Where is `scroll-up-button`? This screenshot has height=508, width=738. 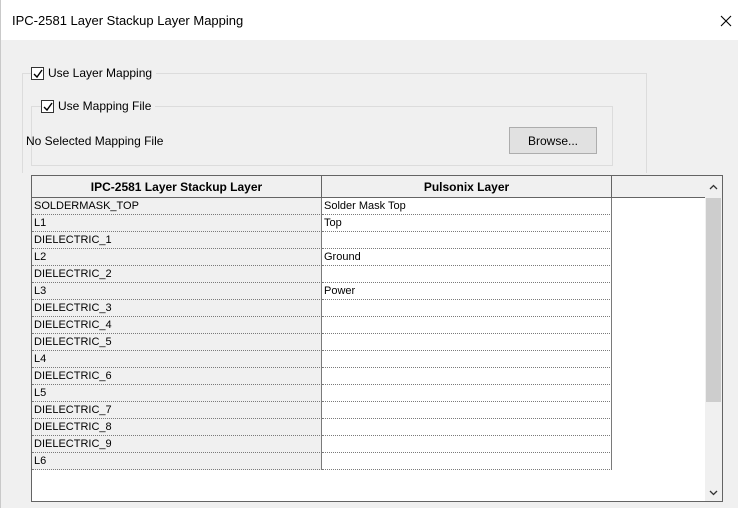 scroll-up-button is located at coordinates (713, 186).